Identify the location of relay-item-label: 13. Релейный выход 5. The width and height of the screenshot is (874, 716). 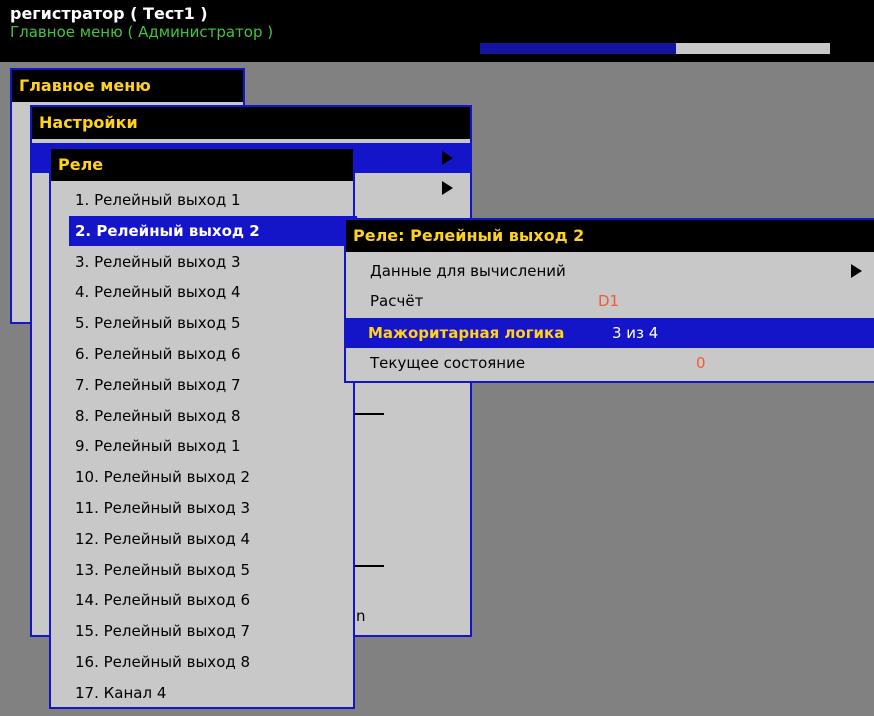
(163, 569).